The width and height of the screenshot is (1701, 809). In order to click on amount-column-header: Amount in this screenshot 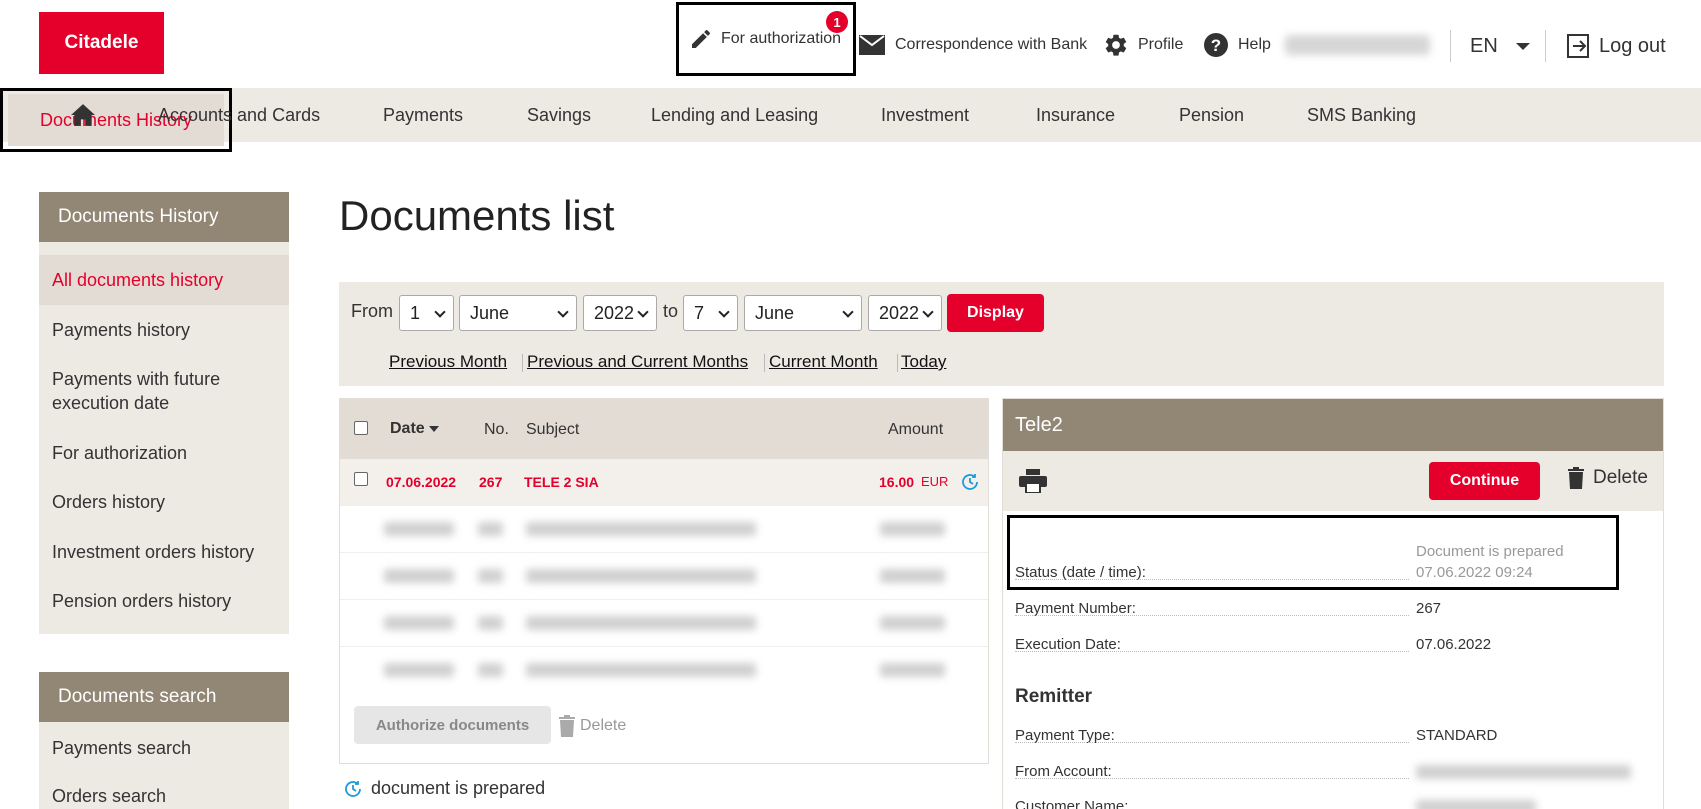, I will do `click(916, 429)`.